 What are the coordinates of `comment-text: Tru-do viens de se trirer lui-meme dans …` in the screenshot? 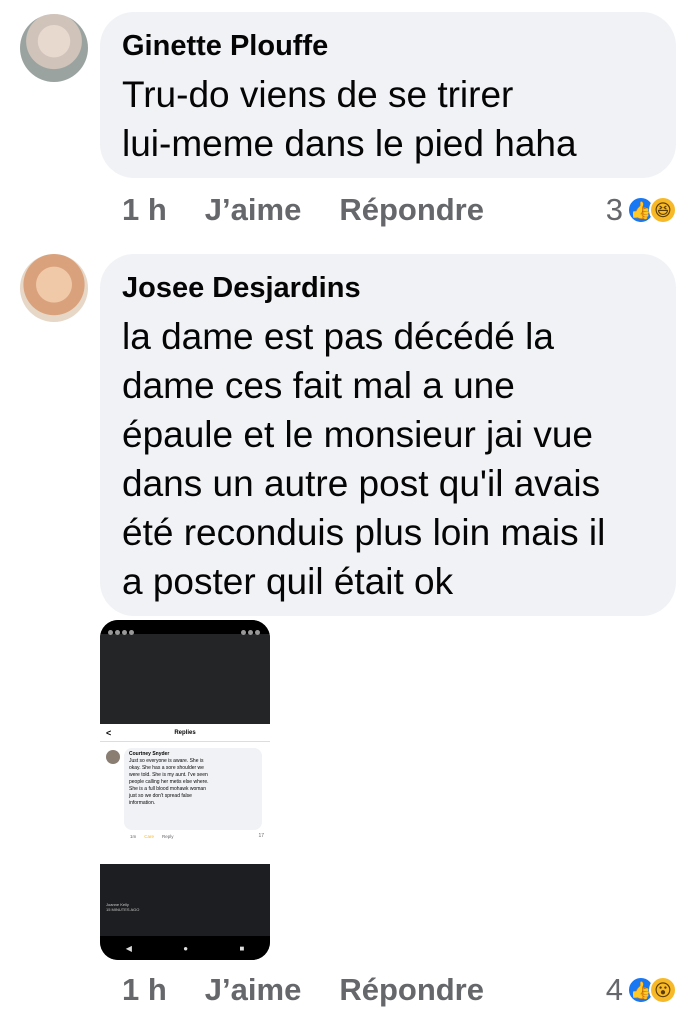 It's located at (349, 119).